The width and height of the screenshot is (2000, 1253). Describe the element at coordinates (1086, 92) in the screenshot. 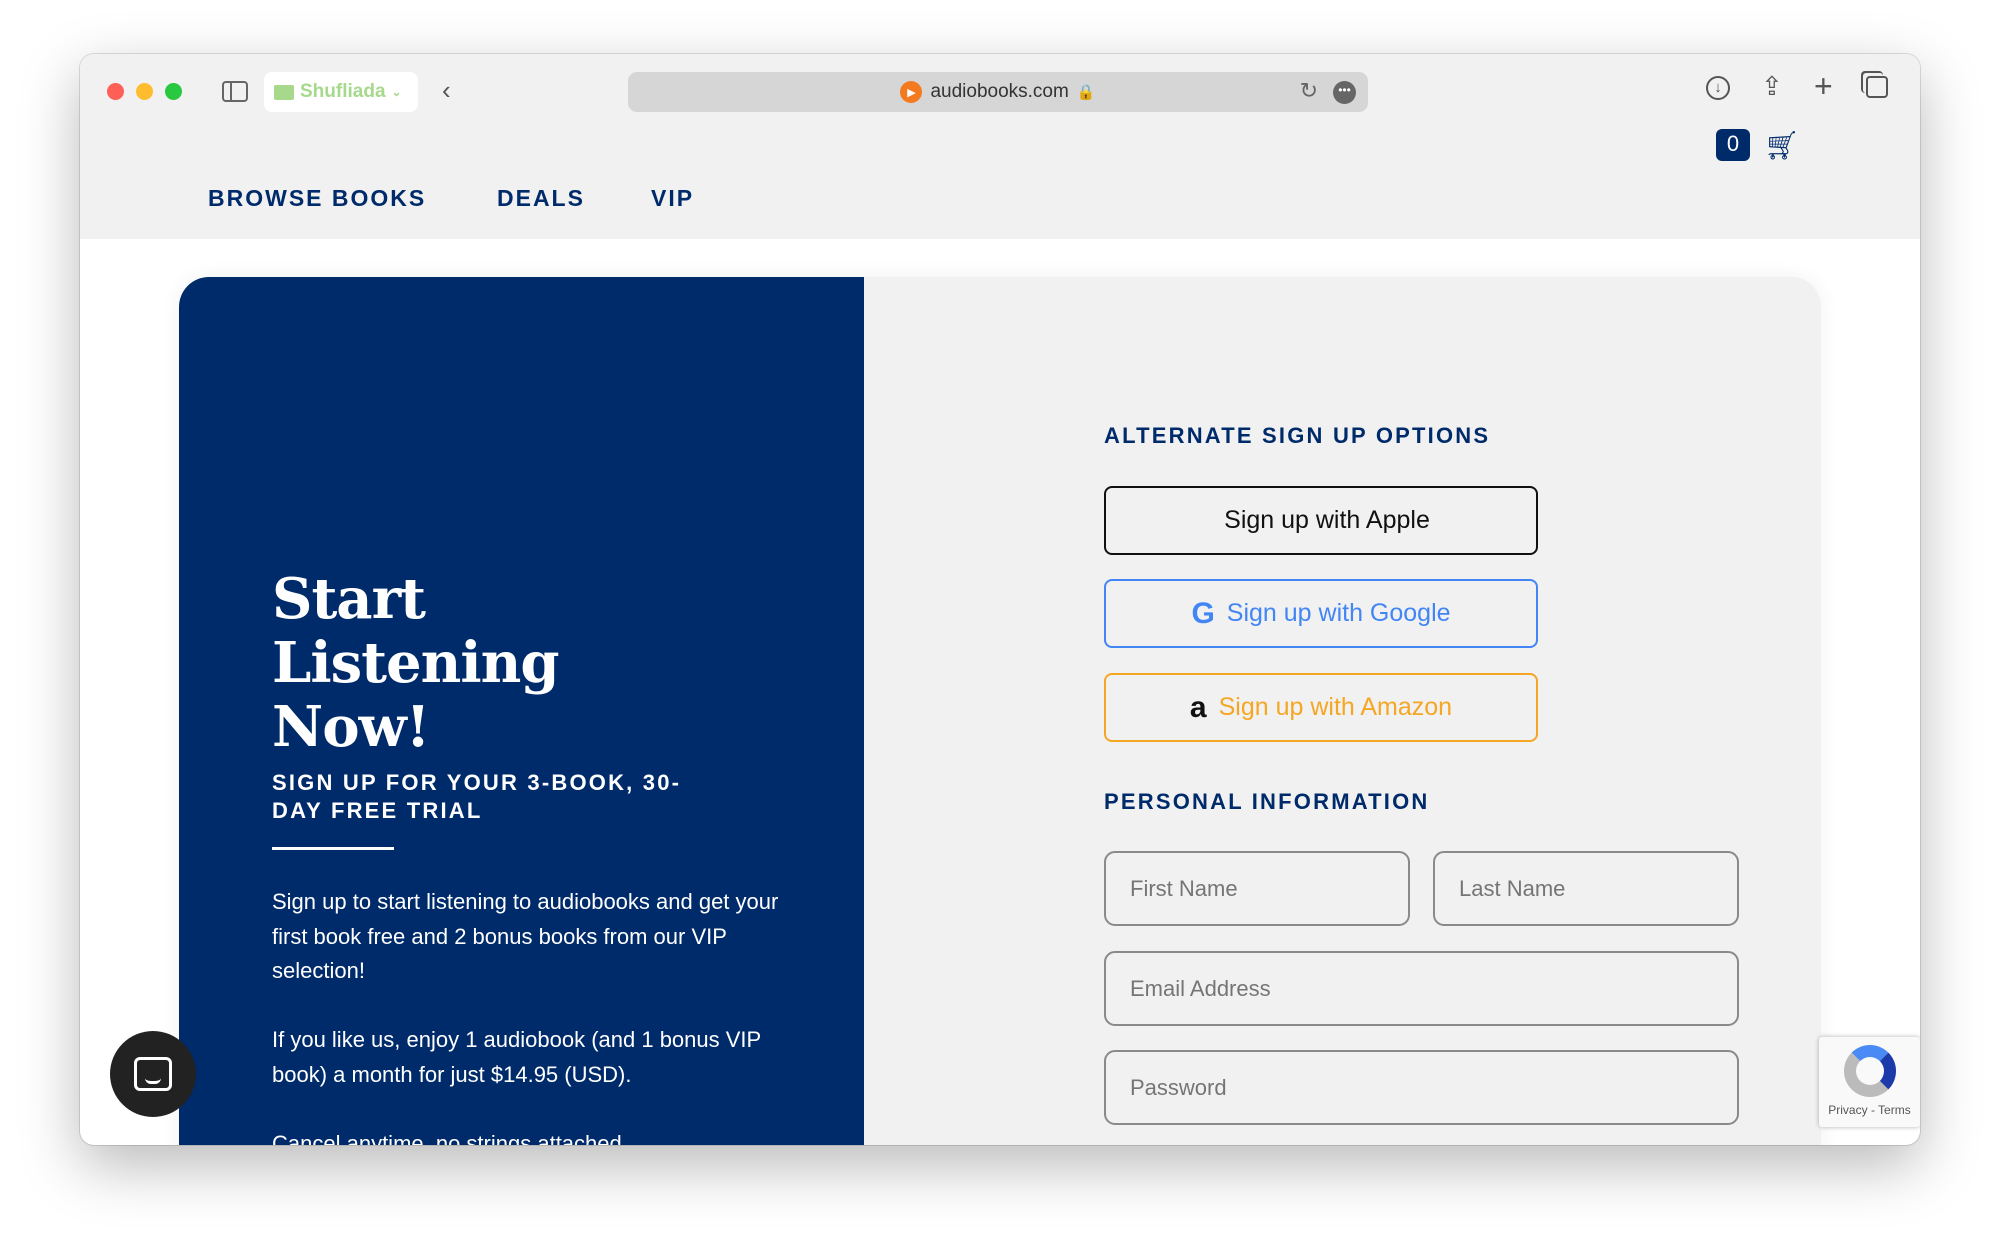

I see `lock-icon: 🔒` at that location.